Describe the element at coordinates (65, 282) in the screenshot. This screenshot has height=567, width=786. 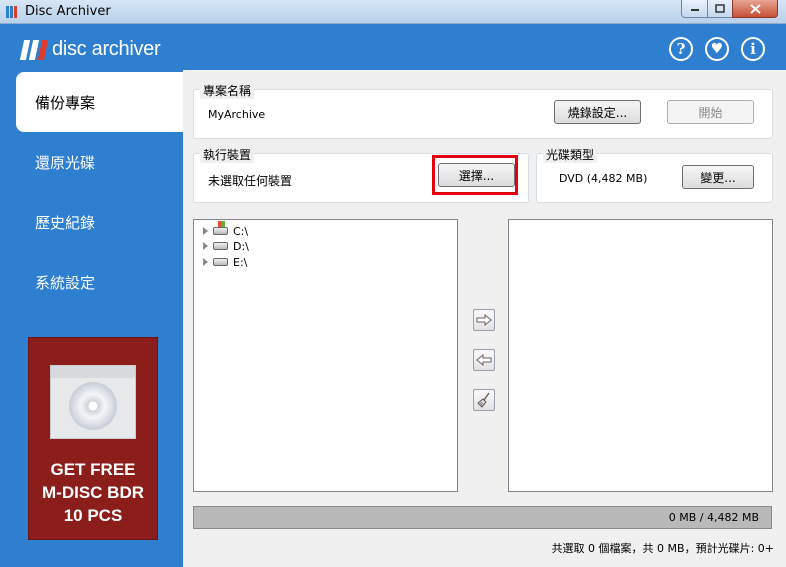
I see `sidebar-item-label: 系統設定` at that location.